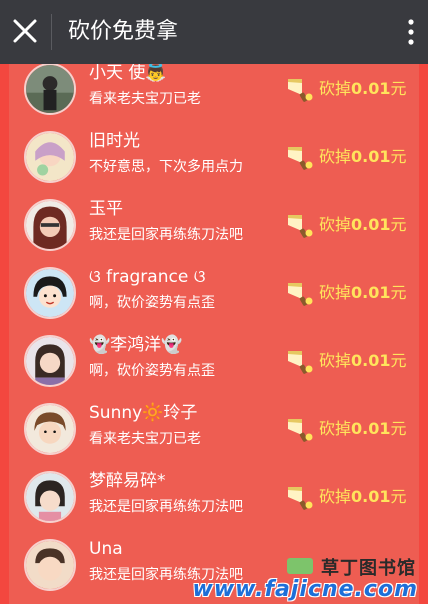 This screenshot has width=428, height=604. What do you see at coordinates (305, 589) in the screenshot?
I see `watermark-url: www.fajicne.com` at bounding box center [305, 589].